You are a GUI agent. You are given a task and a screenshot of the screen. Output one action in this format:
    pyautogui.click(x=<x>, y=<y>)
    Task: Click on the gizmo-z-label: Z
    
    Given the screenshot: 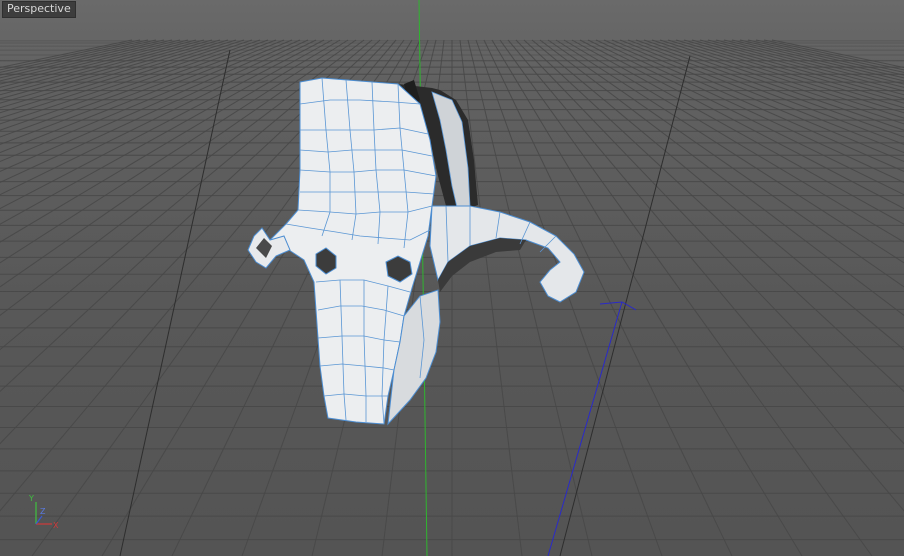 What is the action you would take?
    pyautogui.click(x=43, y=511)
    